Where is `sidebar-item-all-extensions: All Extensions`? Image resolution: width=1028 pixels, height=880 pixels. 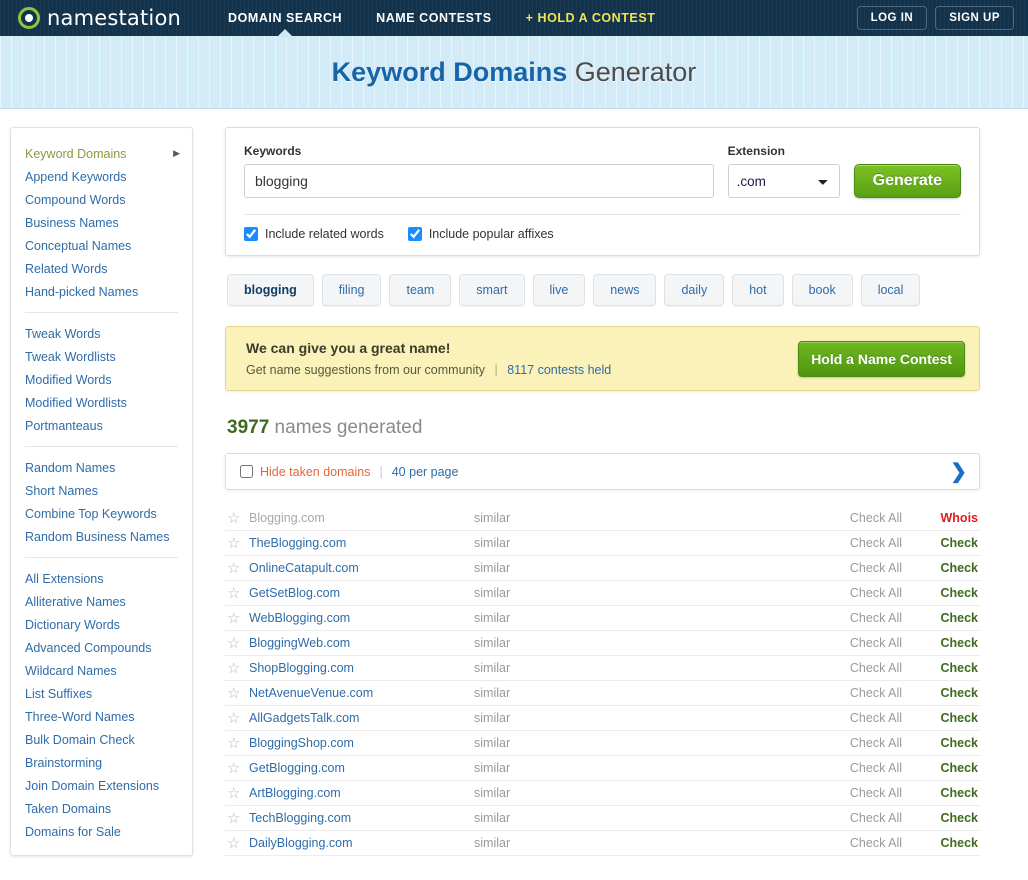 sidebar-item-all-extensions: All Extensions is located at coordinates (101, 578).